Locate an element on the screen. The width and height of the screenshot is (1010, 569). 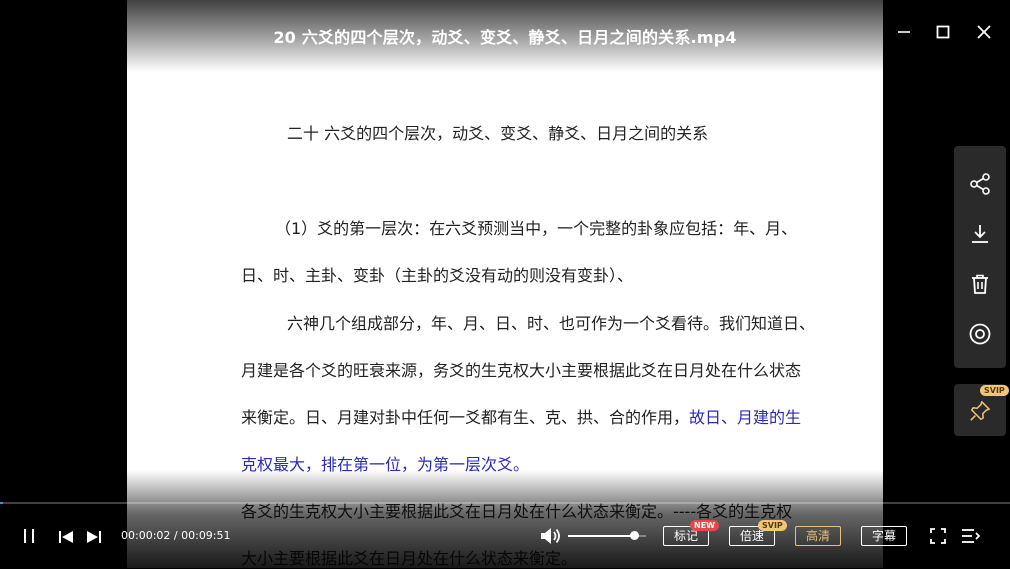
maximize-button is located at coordinates (943, 32).